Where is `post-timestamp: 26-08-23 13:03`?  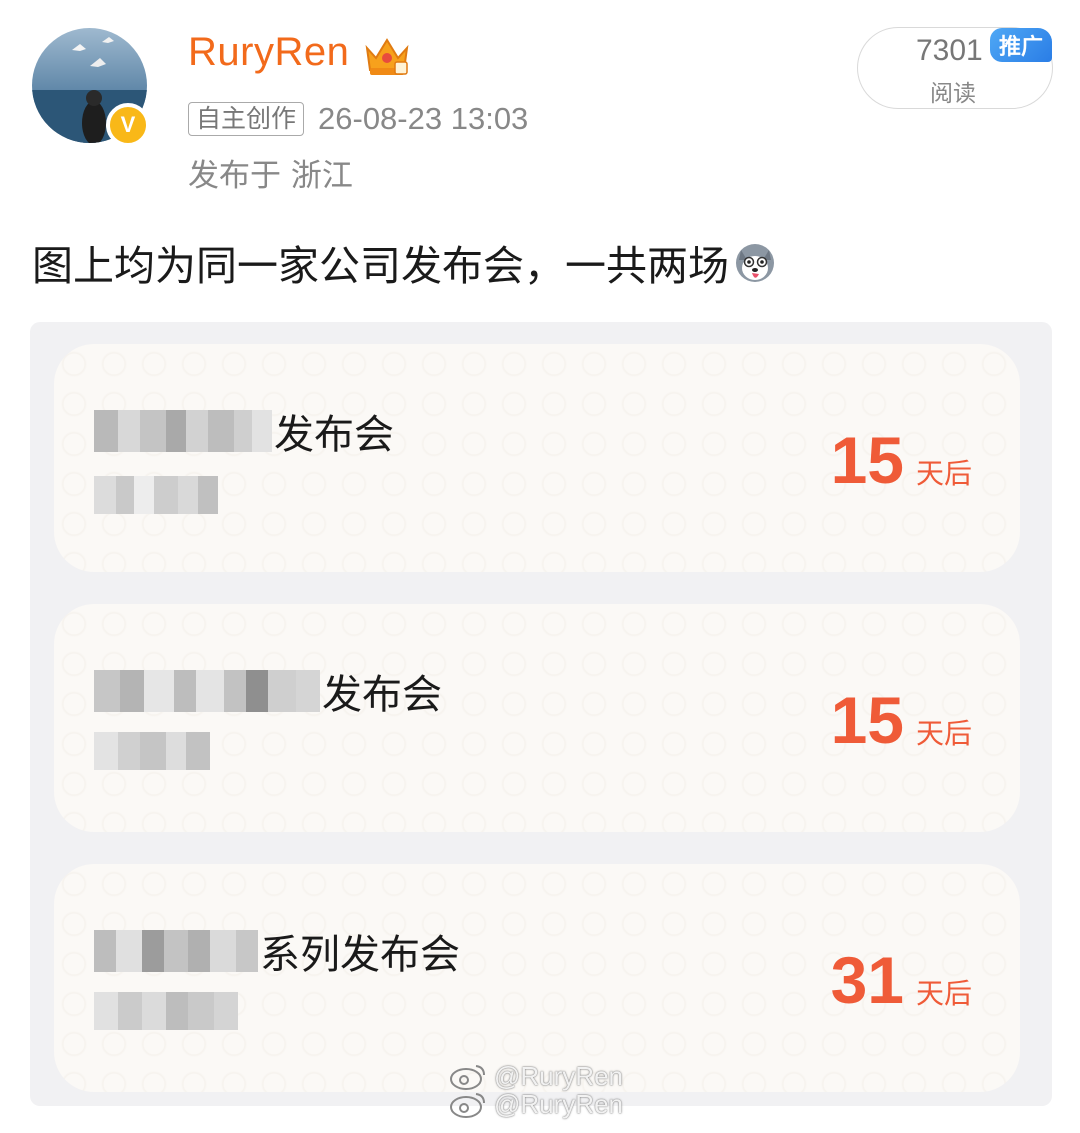
post-timestamp: 26-08-23 13:03 is located at coordinates (423, 118).